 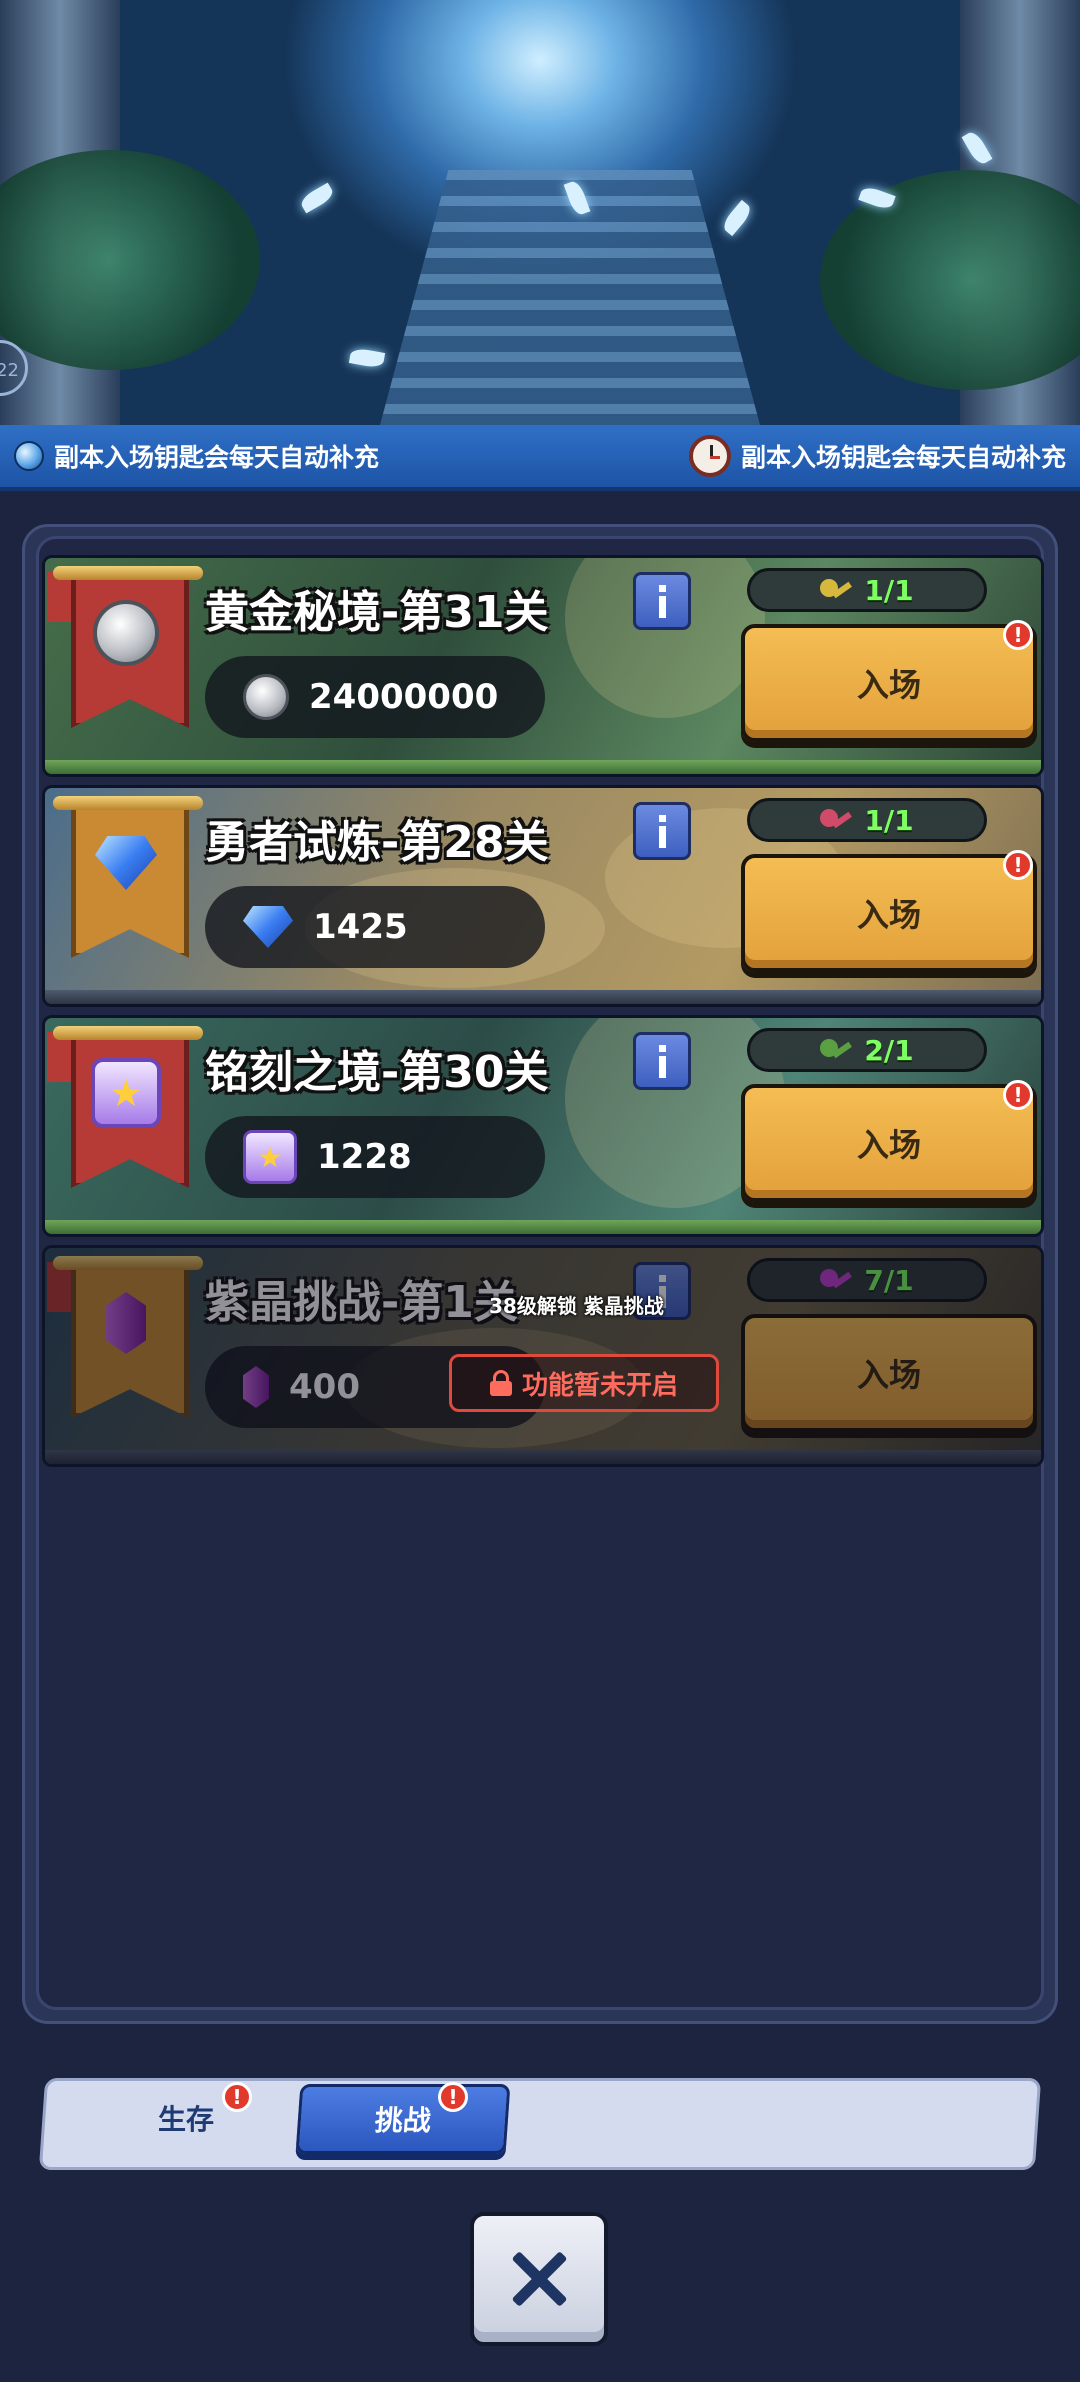 I want to click on clock-icon, so click(x=709, y=456).